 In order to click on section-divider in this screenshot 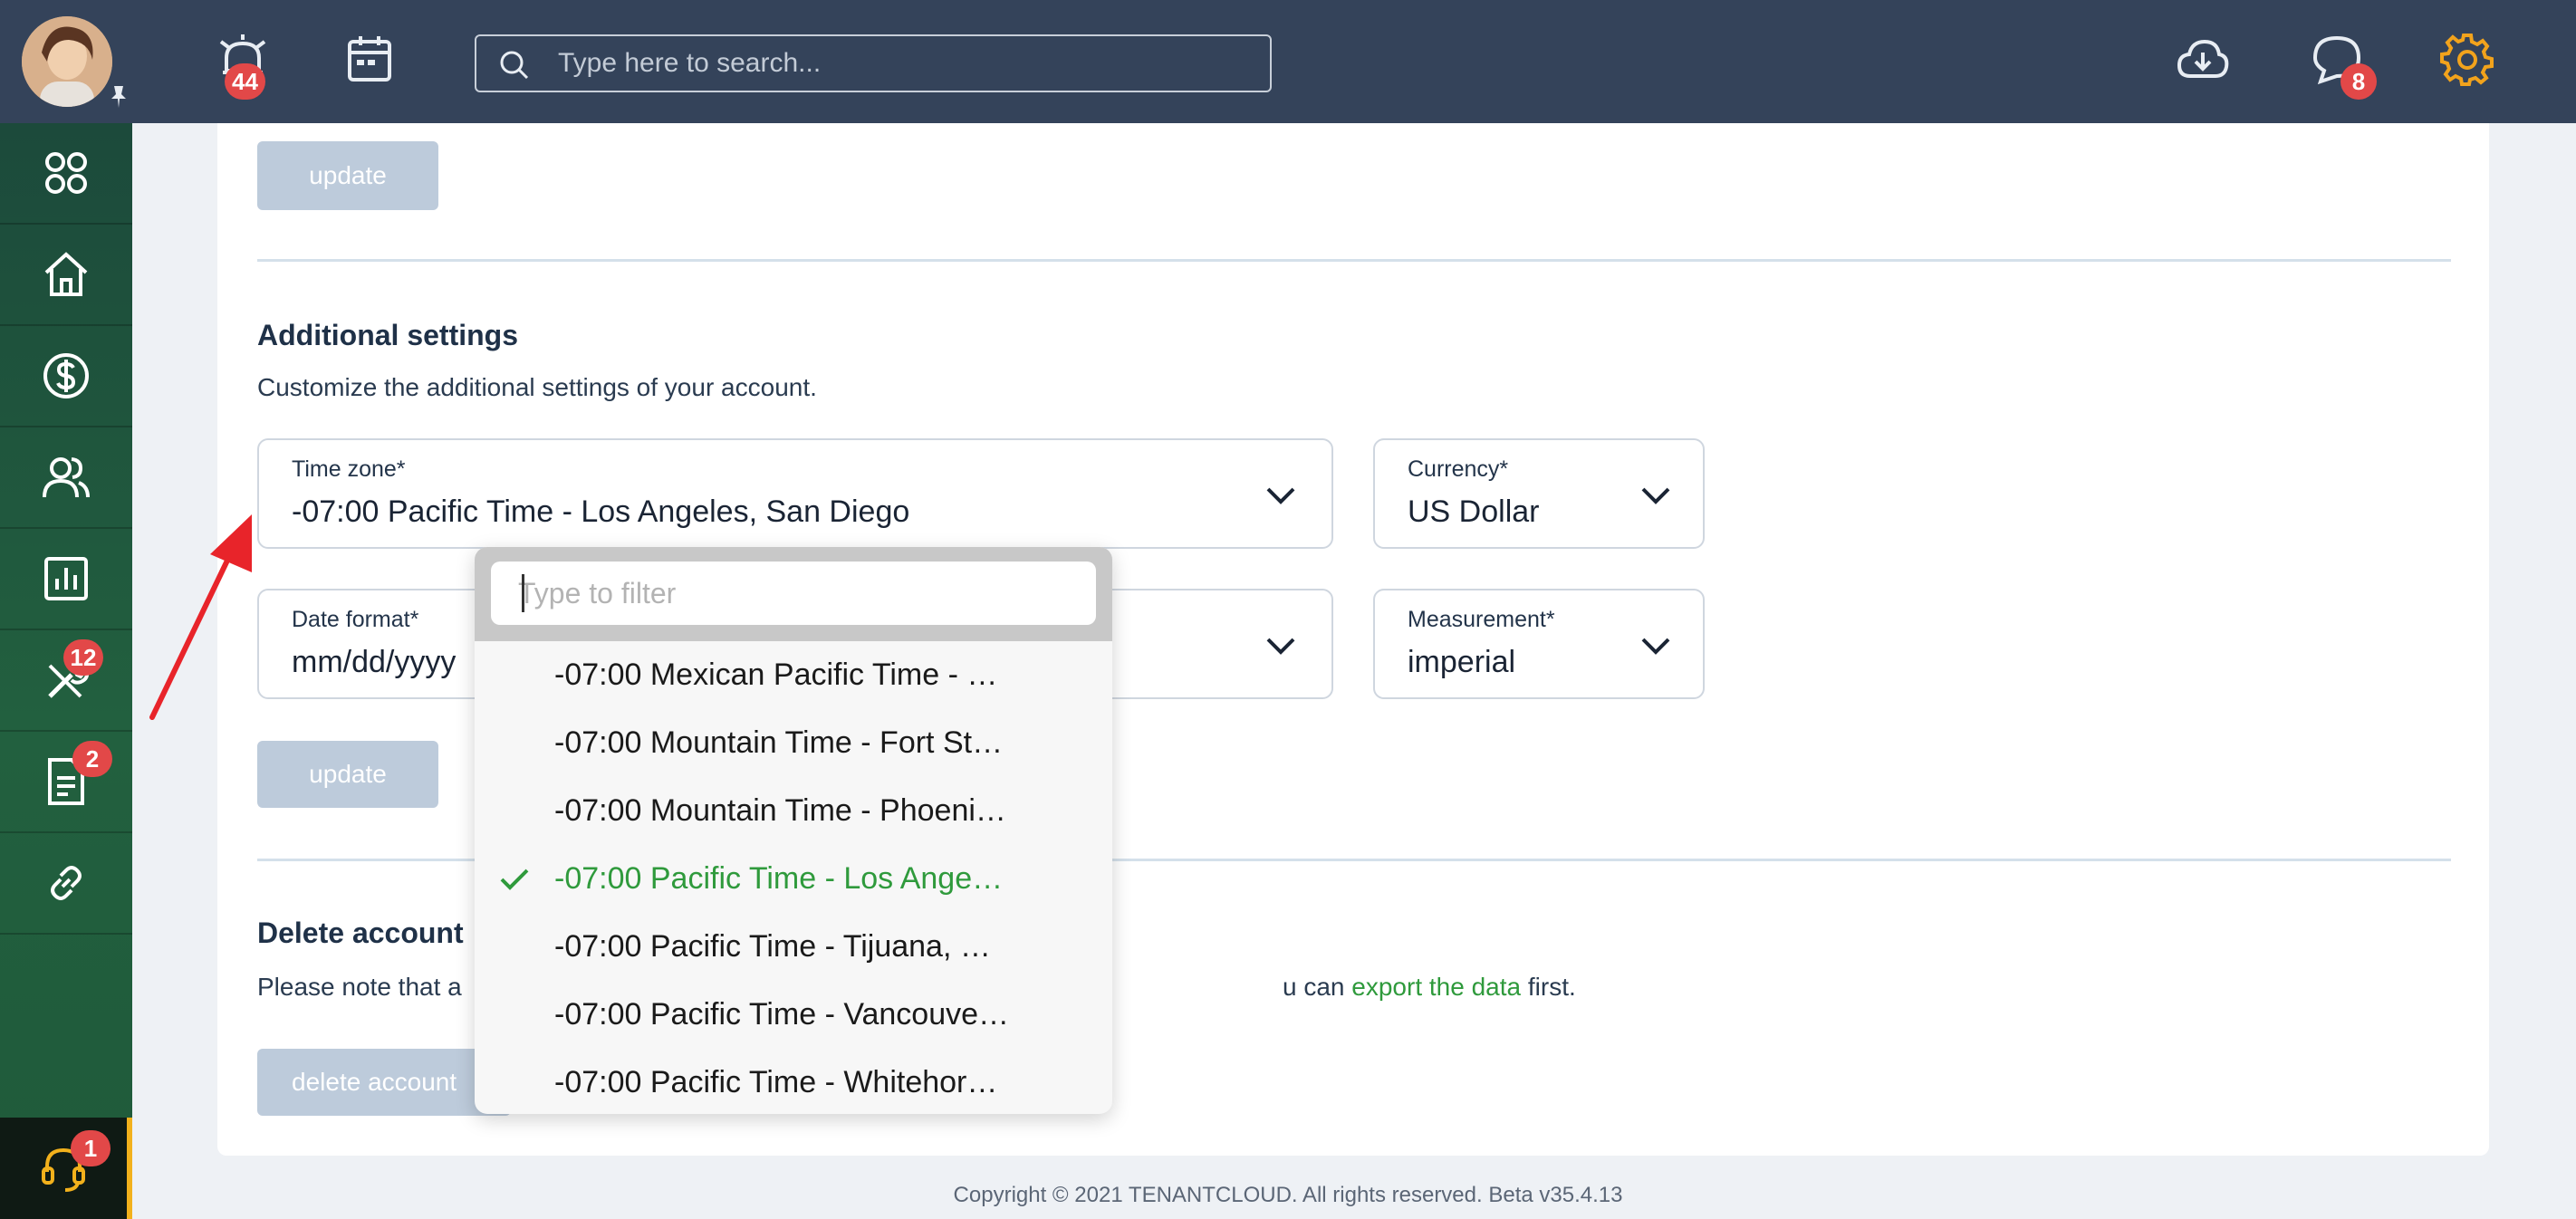, I will do `click(1354, 261)`.